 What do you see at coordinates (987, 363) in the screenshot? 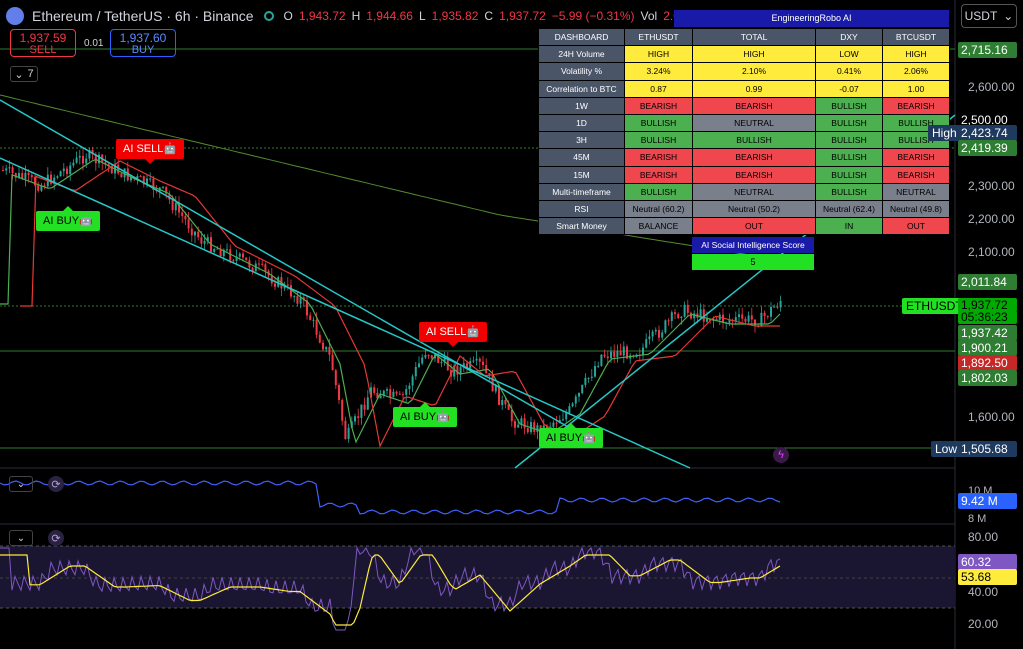
I see `level-label: 1,892.50` at bounding box center [987, 363].